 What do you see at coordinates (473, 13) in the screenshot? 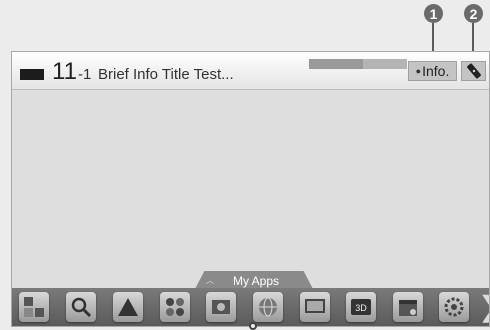
I see `callout-2-badge: 2` at bounding box center [473, 13].